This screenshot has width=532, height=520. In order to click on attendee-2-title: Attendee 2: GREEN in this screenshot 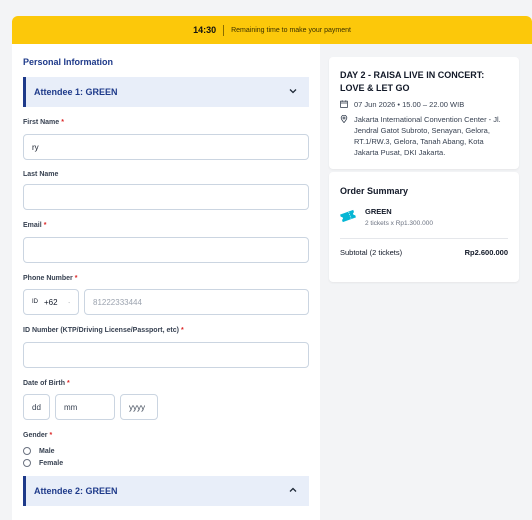, I will do `click(76, 491)`.